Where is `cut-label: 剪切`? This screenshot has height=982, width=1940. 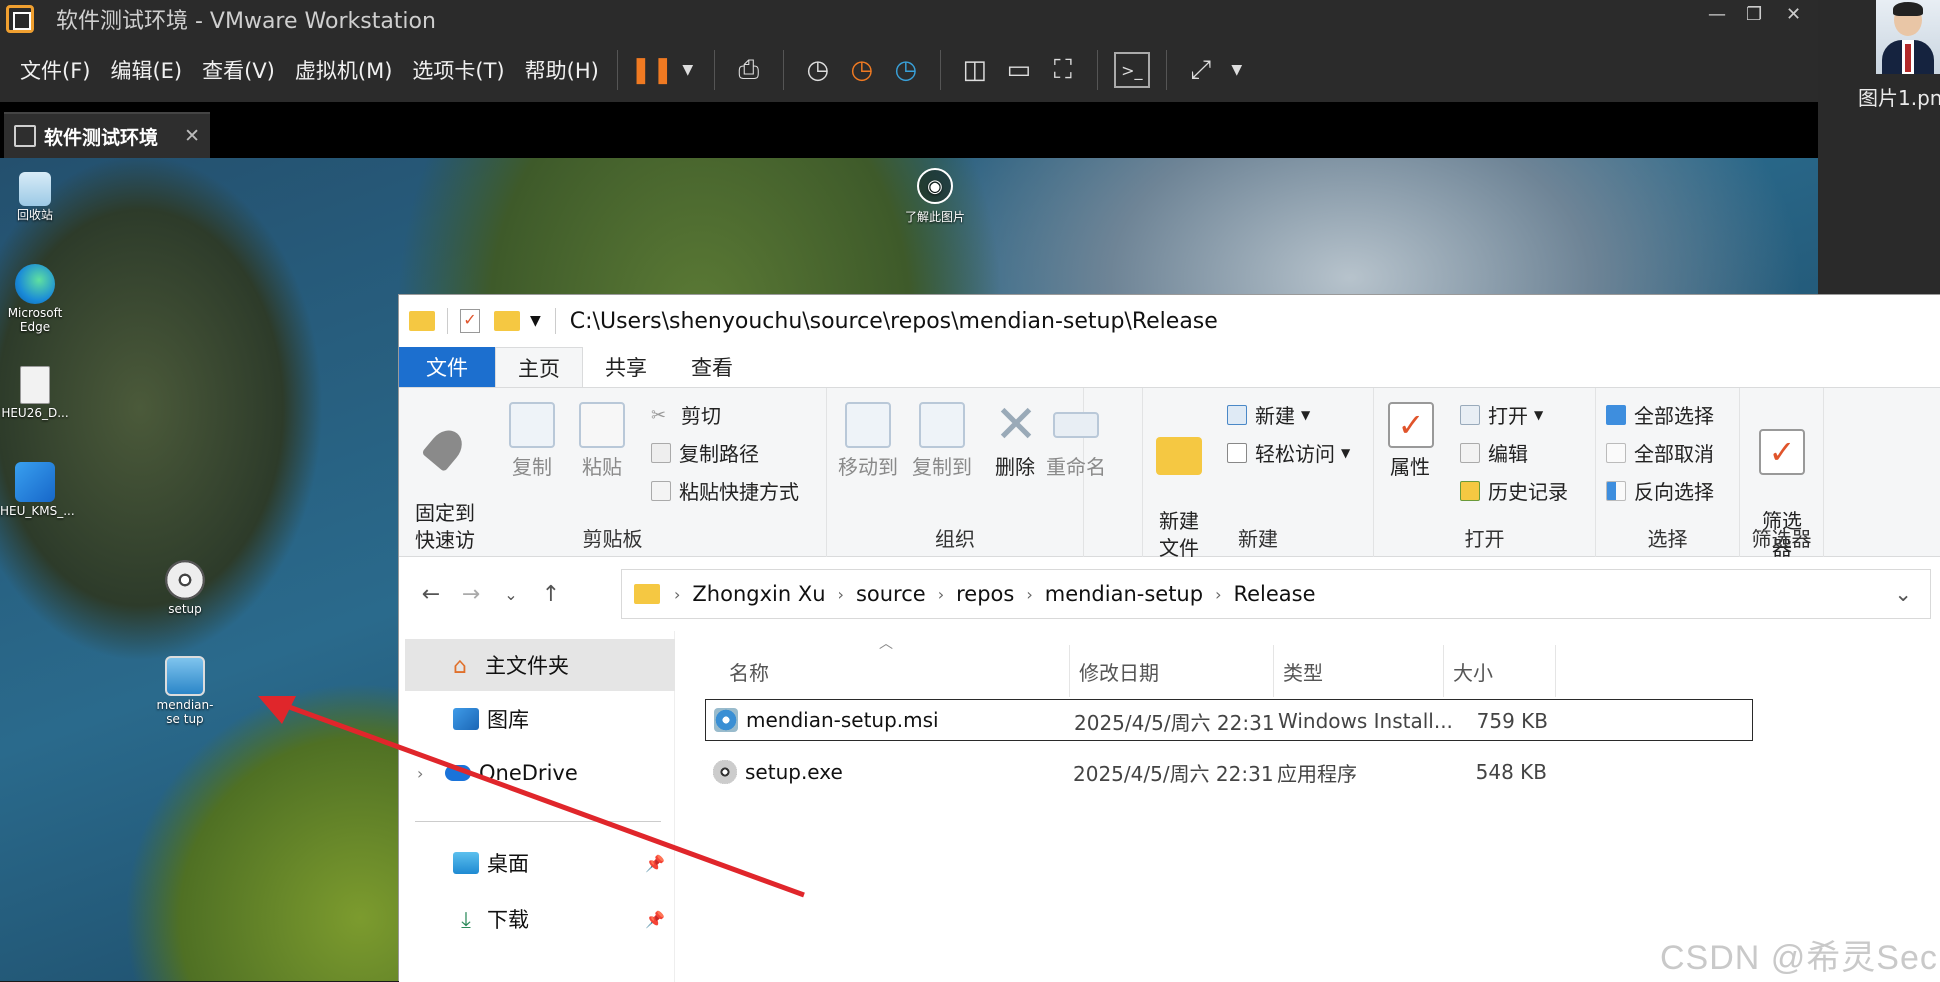 cut-label: 剪切 is located at coordinates (701, 416).